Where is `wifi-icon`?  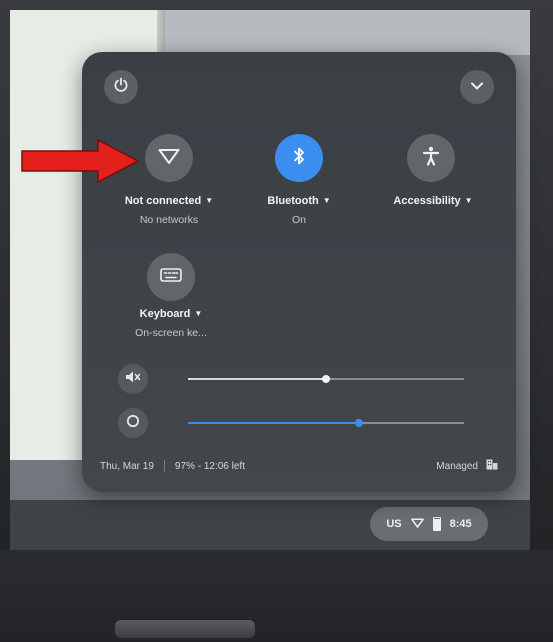
wifi-icon is located at coordinates (169, 158).